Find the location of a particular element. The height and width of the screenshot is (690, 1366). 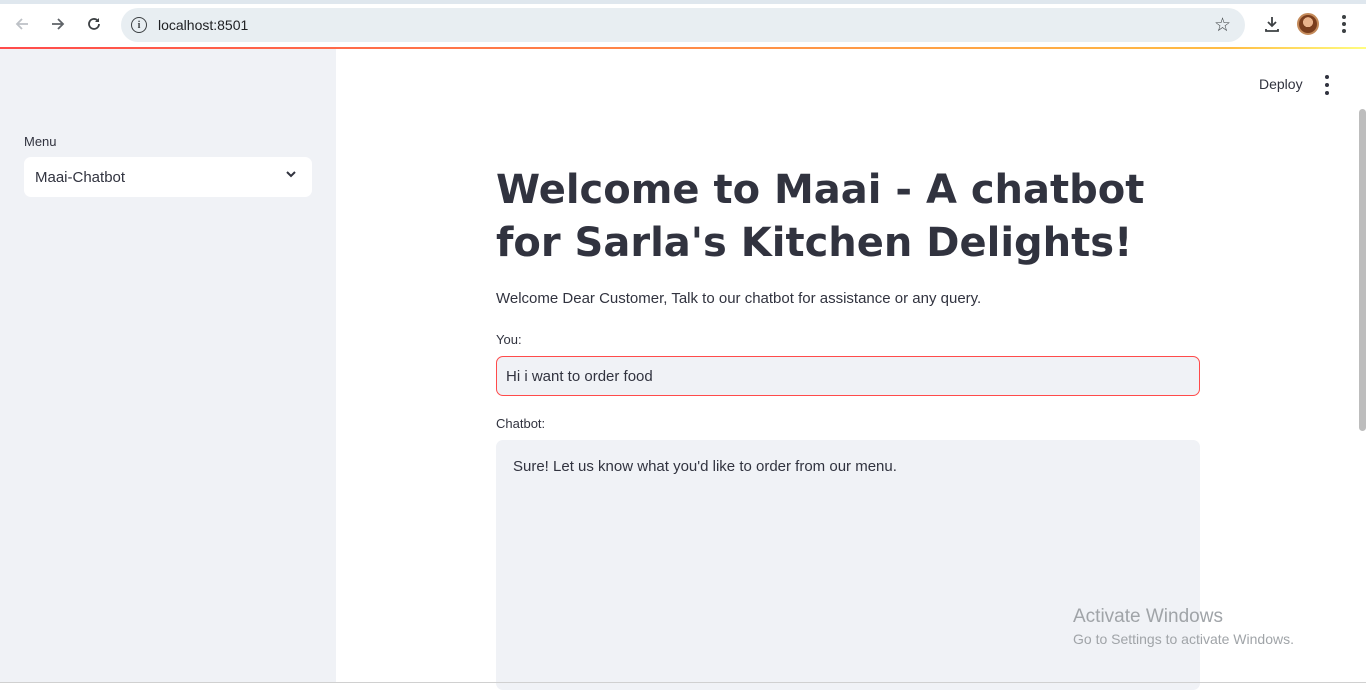

profile-avatar is located at coordinates (1308, 24).